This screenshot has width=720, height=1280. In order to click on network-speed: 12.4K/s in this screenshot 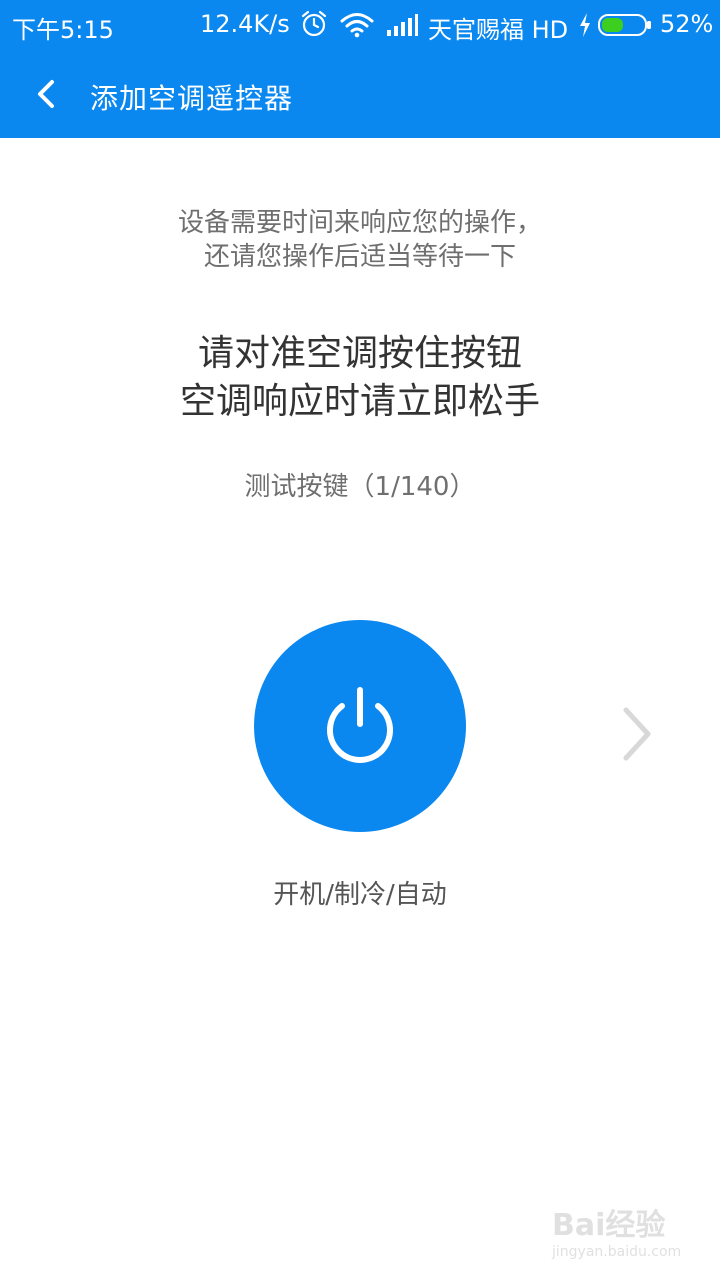, I will do `click(245, 24)`.